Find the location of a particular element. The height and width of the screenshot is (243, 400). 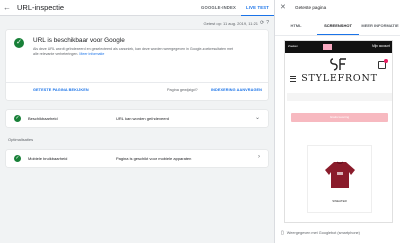

history-icon: ⟳ is located at coordinates (262, 23).